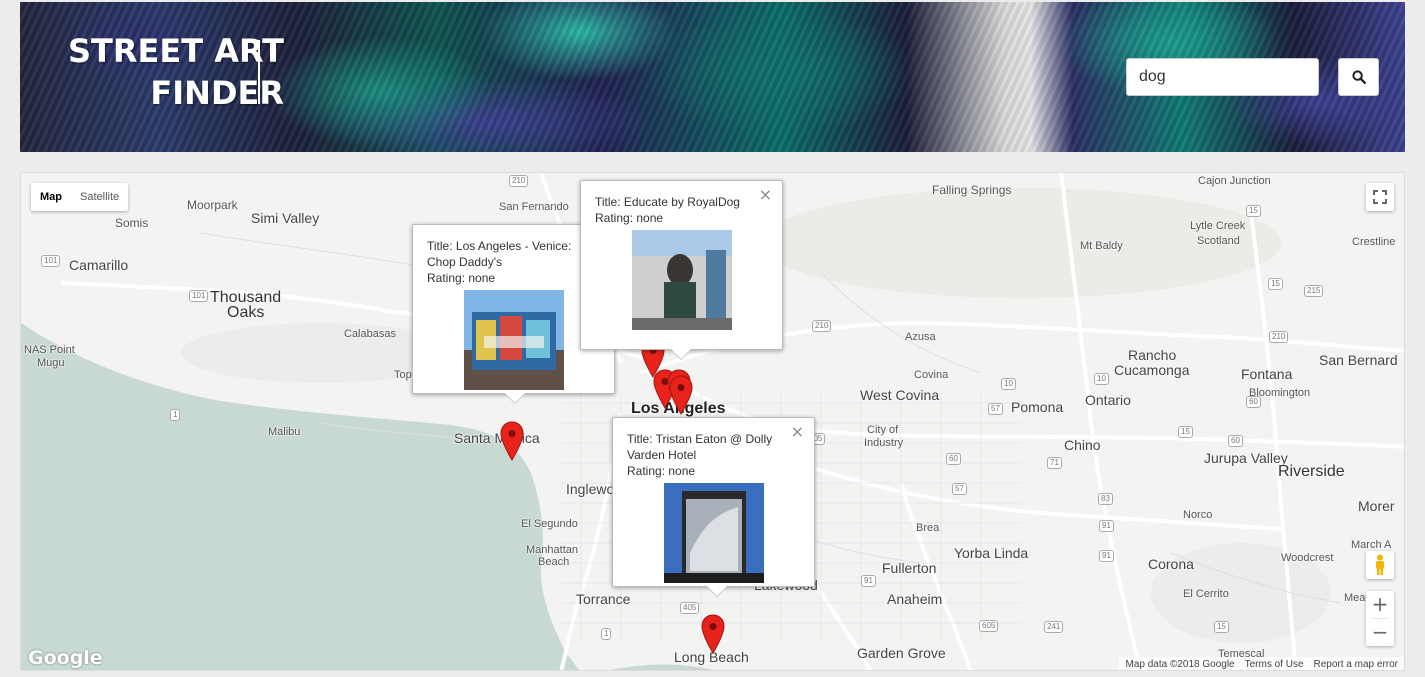 This screenshot has width=1425, height=677. I want to click on zoom-out-button: −, so click(1380, 632).